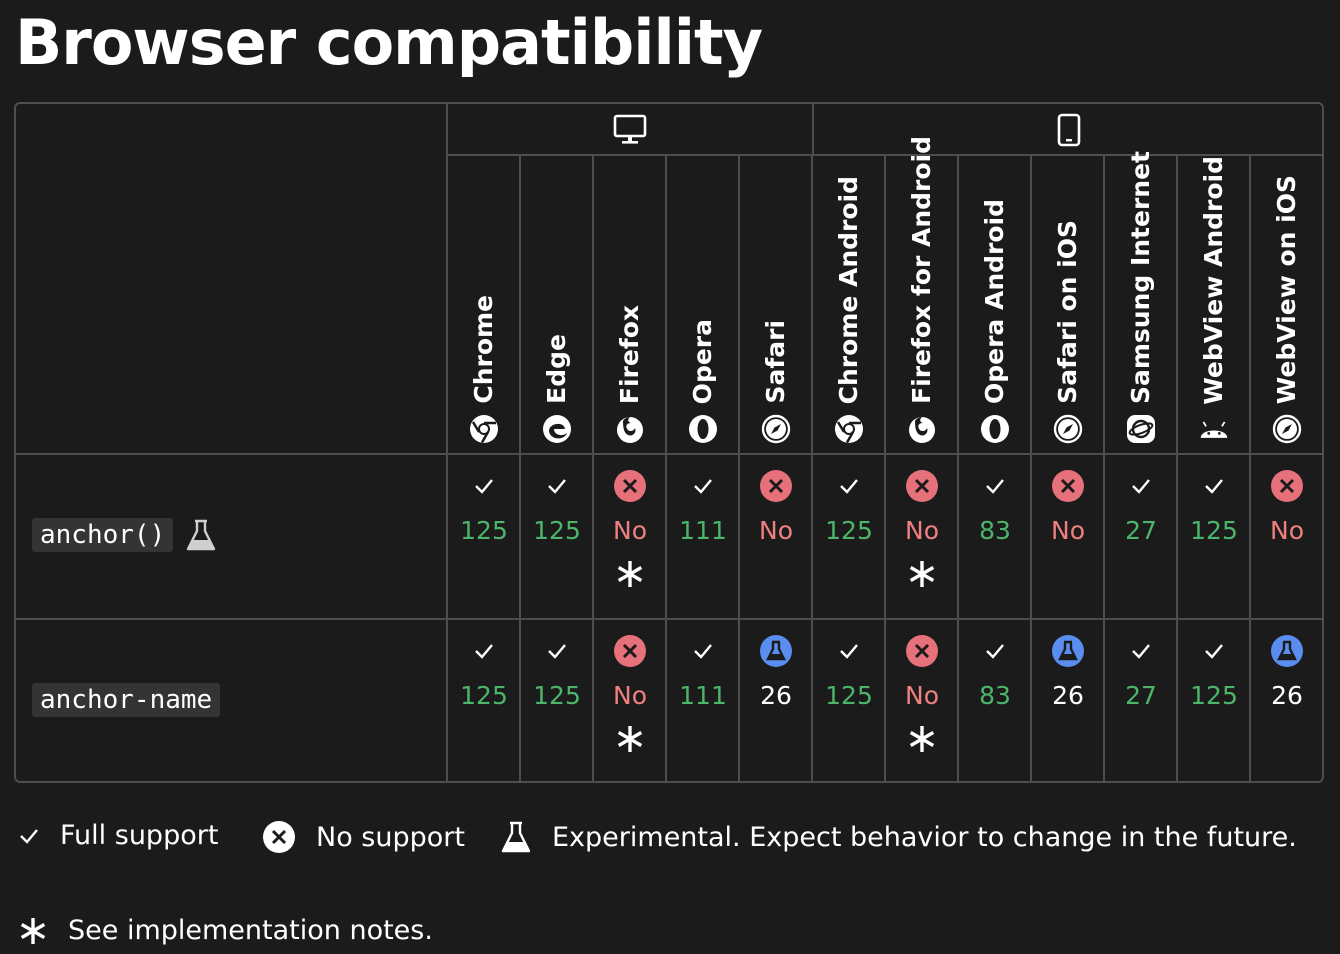 The image size is (1340, 954). What do you see at coordinates (201, 535) in the screenshot?
I see `experimental-flask-icon` at bounding box center [201, 535].